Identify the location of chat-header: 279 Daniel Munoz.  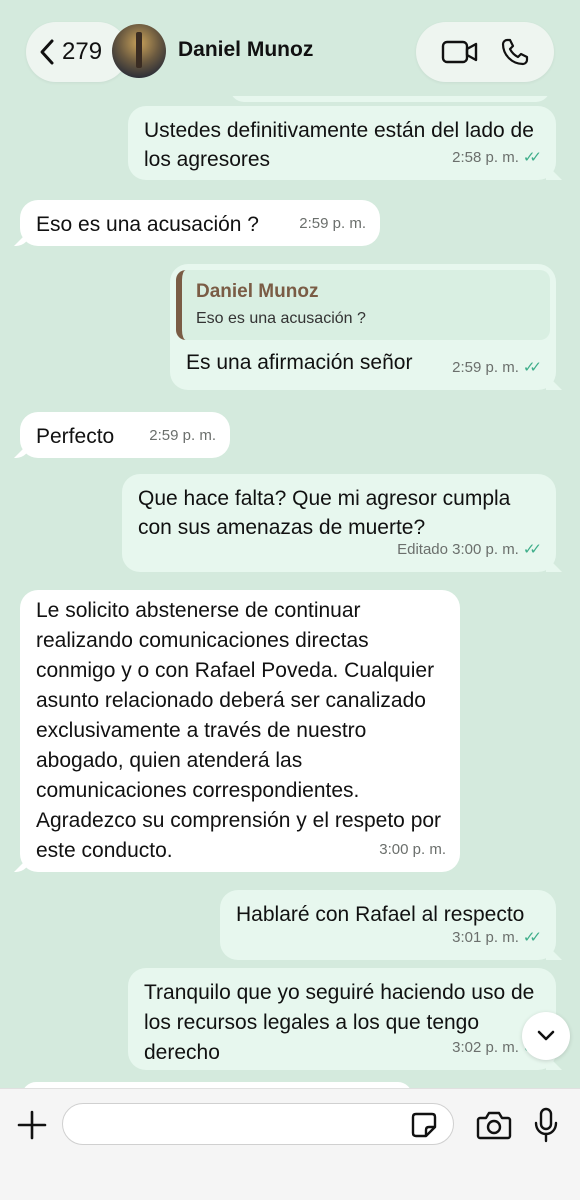
(290, 48).